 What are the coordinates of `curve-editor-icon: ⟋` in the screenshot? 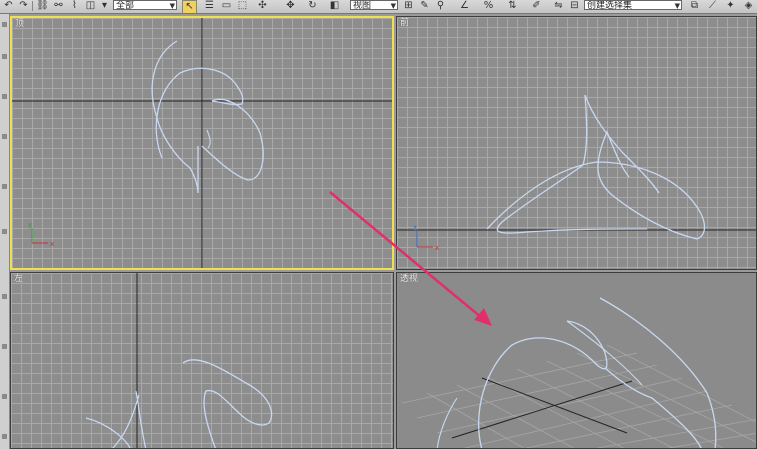 It's located at (712, 6).